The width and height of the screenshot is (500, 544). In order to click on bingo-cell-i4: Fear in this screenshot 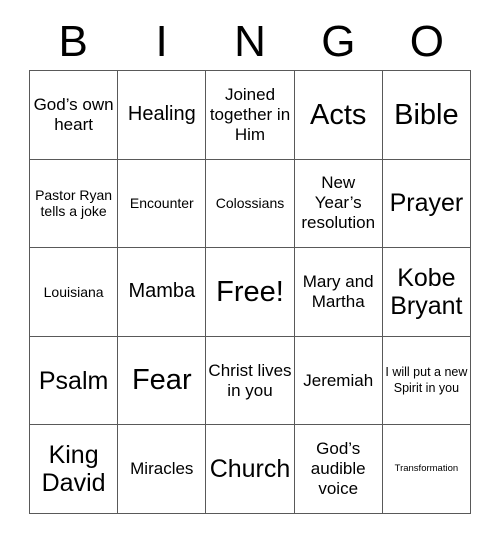, I will do `click(162, 381)`.